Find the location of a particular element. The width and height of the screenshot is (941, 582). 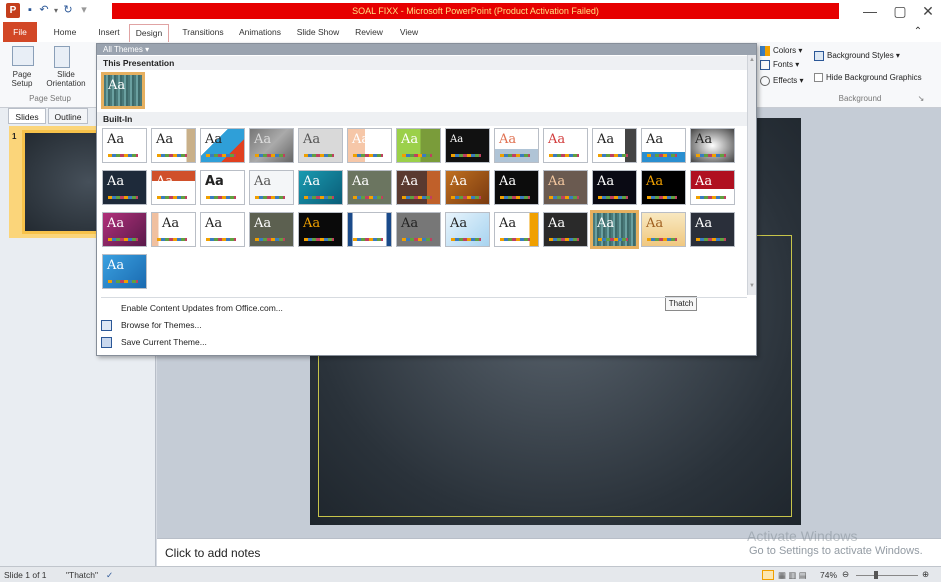

customize-qat-icon: ▾ is located at coordinates (84, 10).